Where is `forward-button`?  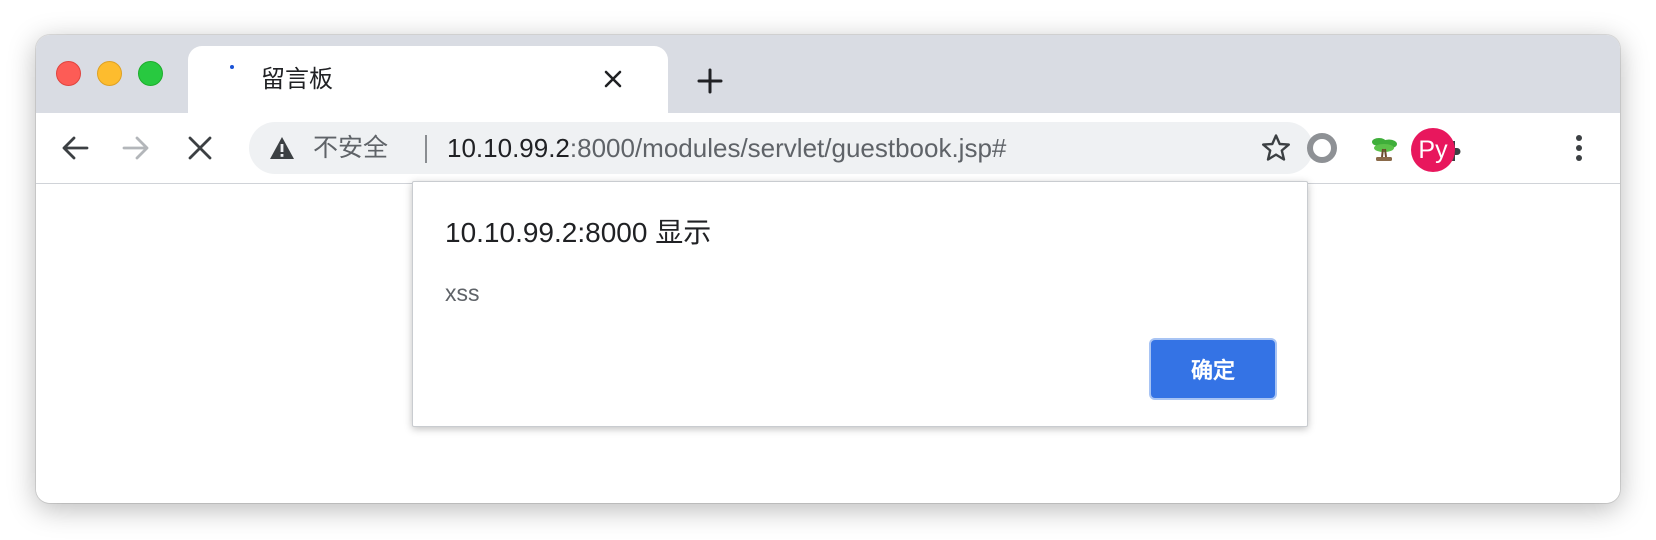
forward-button is located at coordinates (136, 148).